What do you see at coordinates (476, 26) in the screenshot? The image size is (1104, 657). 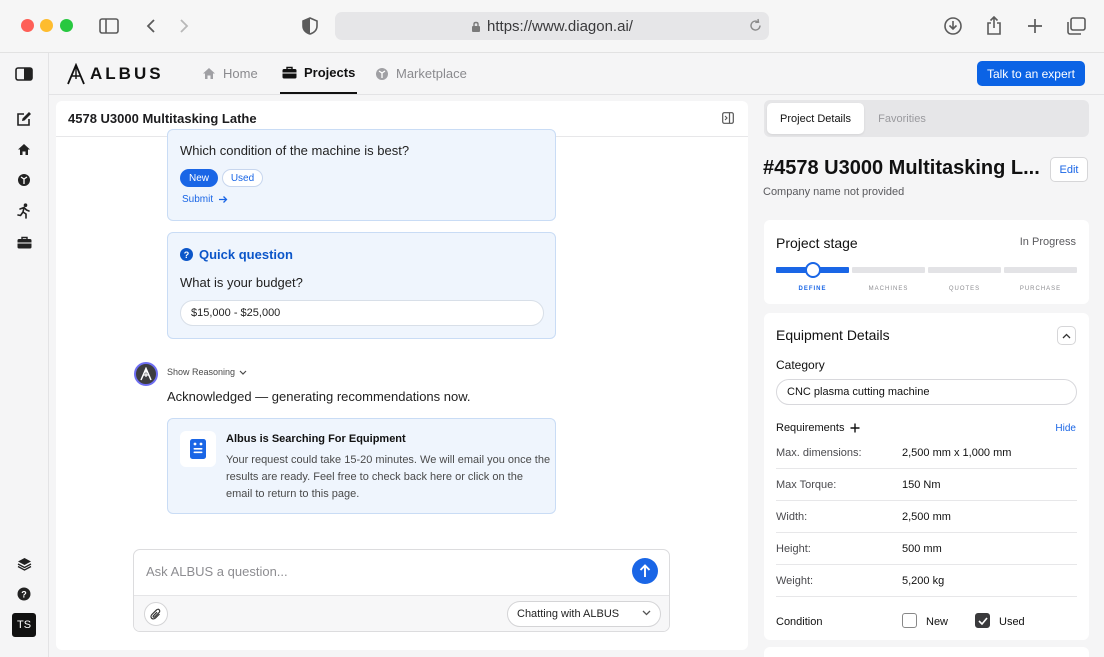 I see `lock-icon` at bounding box center [476, 26].